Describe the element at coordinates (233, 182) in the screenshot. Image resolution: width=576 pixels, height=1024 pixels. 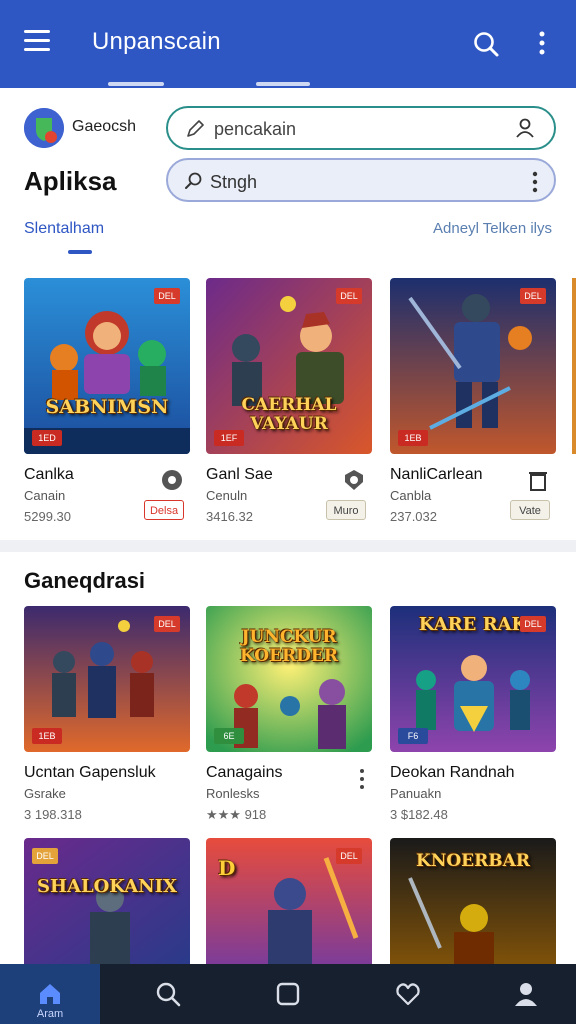
I see `filter-input: Stngh` at that location.